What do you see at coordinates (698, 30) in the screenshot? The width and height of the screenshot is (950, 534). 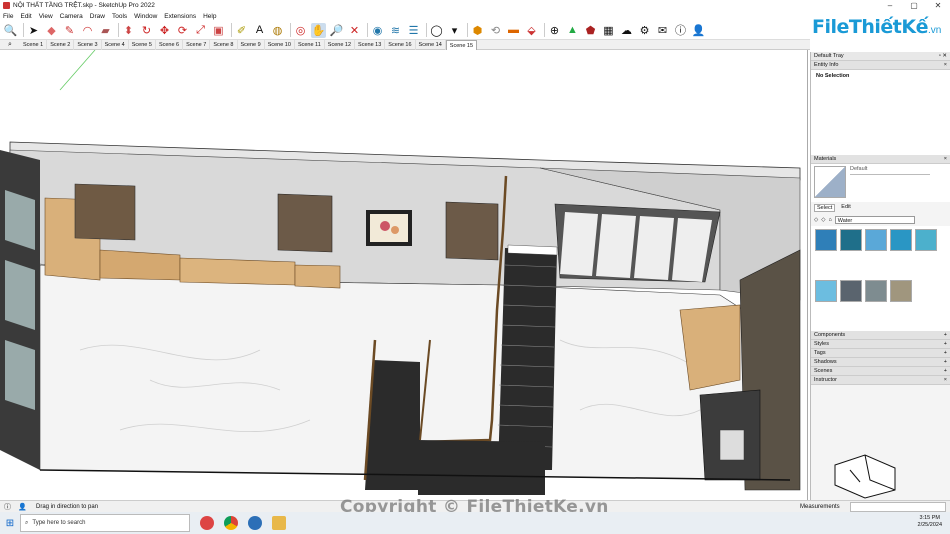 I see `person-icon: 👤` at bounding box center [698, 30].